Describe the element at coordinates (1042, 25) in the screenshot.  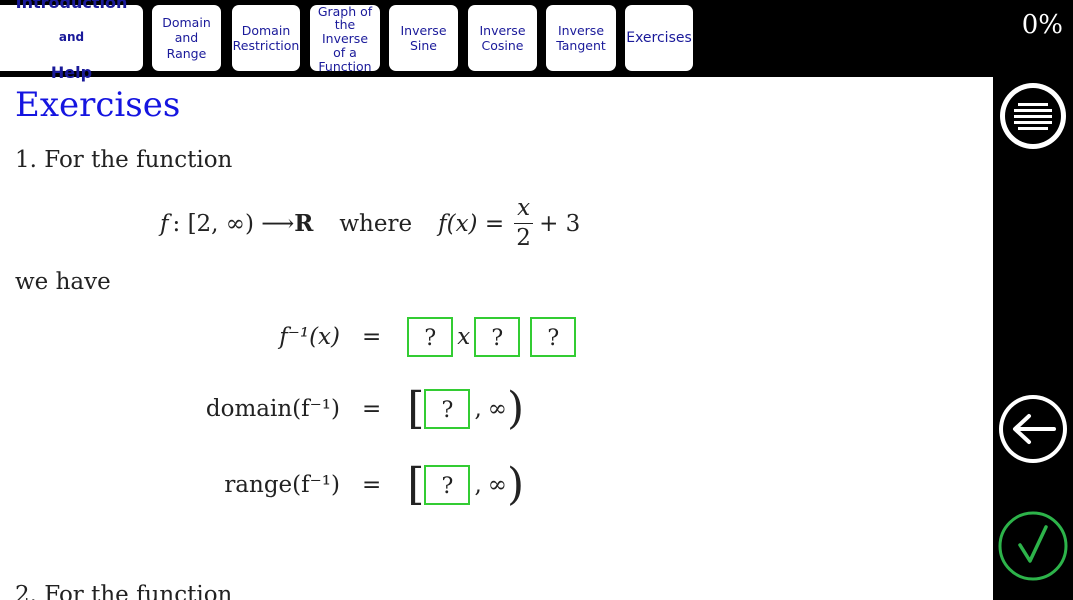
I see `progress-indicator: 0%` at that location.